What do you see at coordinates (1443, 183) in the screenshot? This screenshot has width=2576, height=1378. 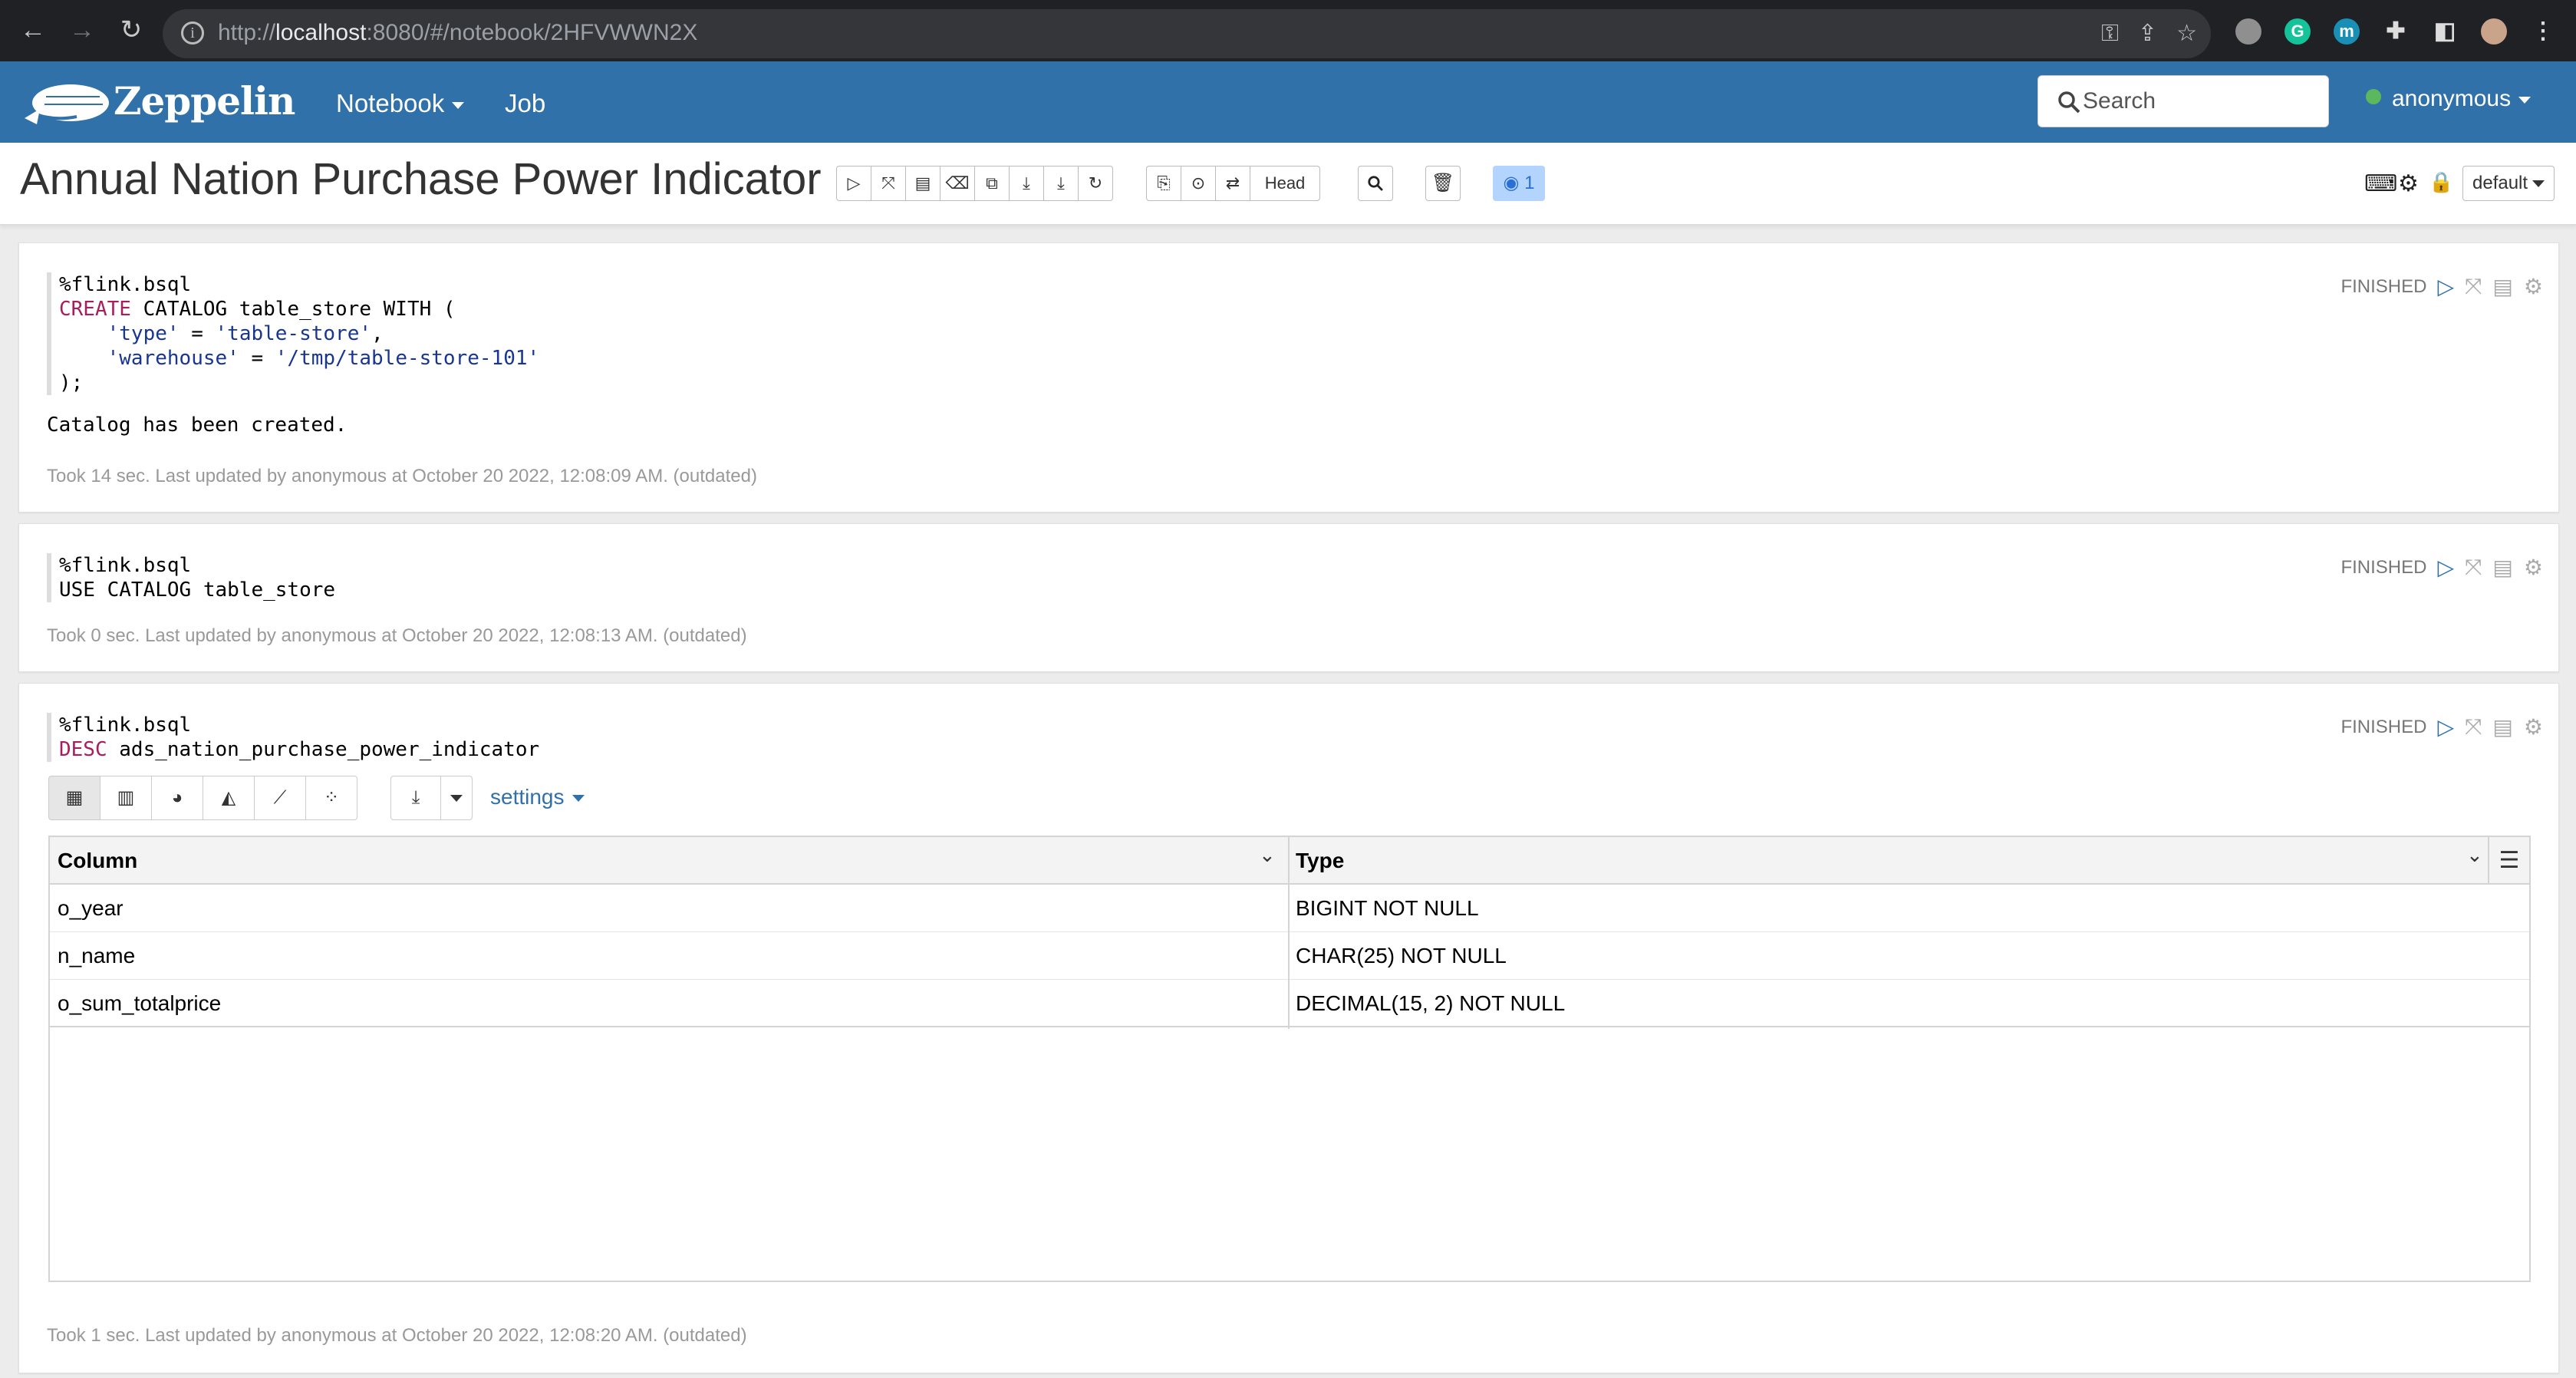 I see `delete-note-button: 🗑` at bounding box center [1443, 183].